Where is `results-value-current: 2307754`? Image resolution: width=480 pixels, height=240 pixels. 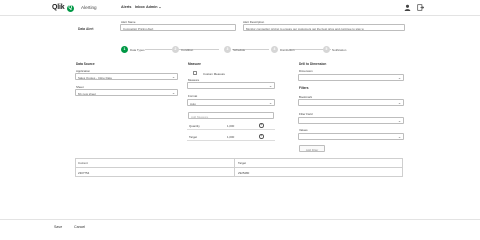
results-value-current: 2307754 is located at coordinates (84, 172).